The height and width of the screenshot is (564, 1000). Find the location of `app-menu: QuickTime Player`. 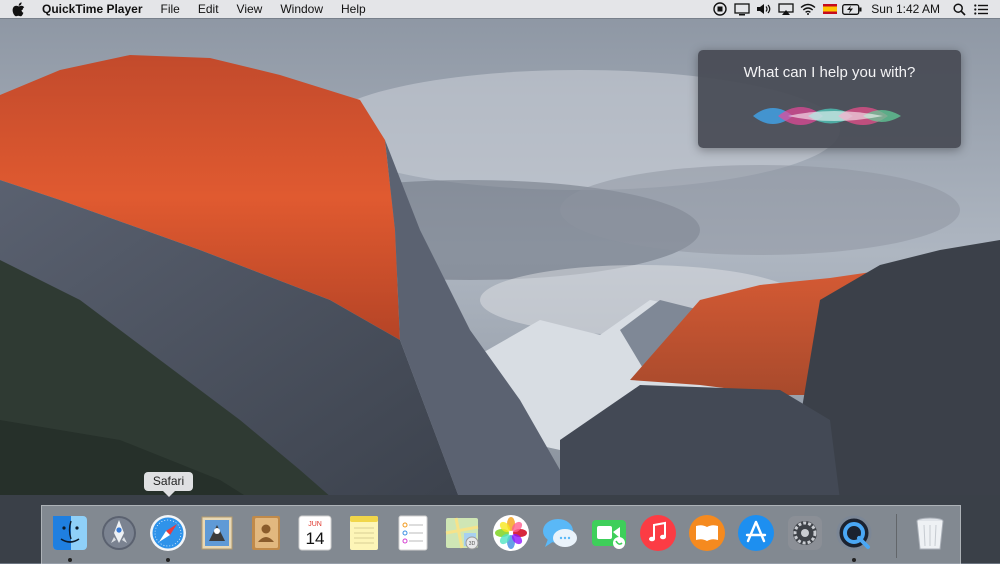

app-menu: QuickTime Player is located at coordinates (97, 9).